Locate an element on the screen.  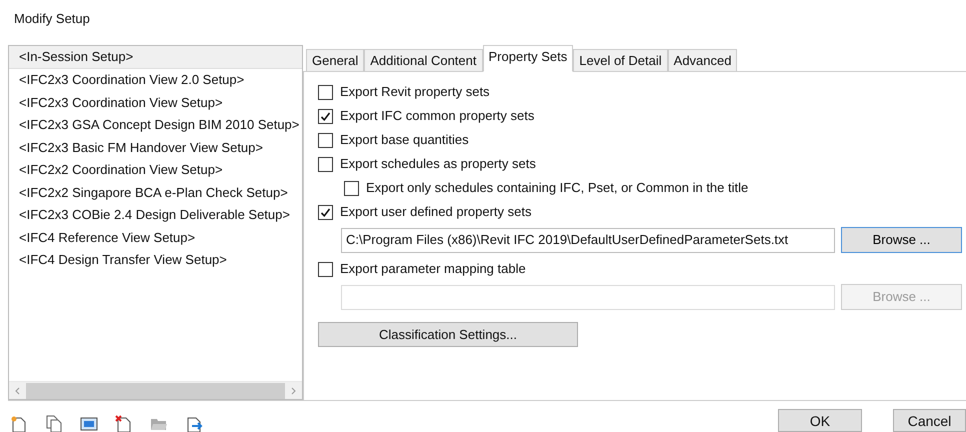
tab: Level of Detail is located at coordinates (620, 60).